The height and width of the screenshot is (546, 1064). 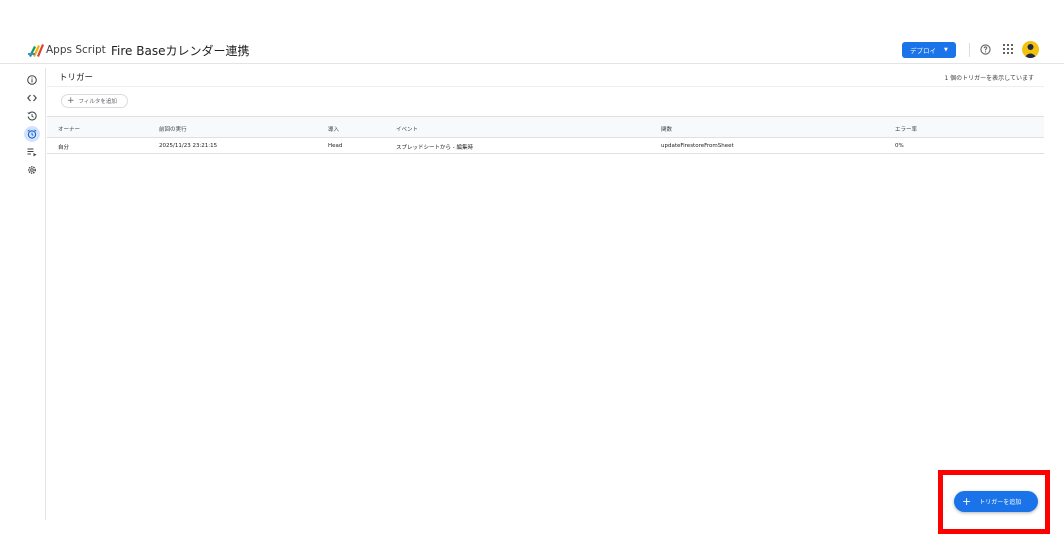 I want to click on app-header: Apps Script Fire Baseカレンダー連携 デプロイ ▼, so click(x=532, y=51).